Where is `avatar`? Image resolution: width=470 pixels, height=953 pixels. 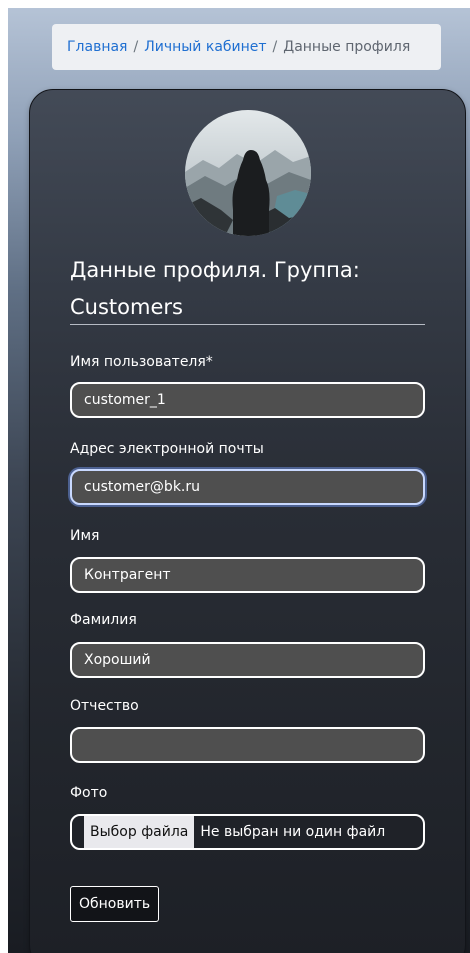 avatar is located at coordinates (248, 173).